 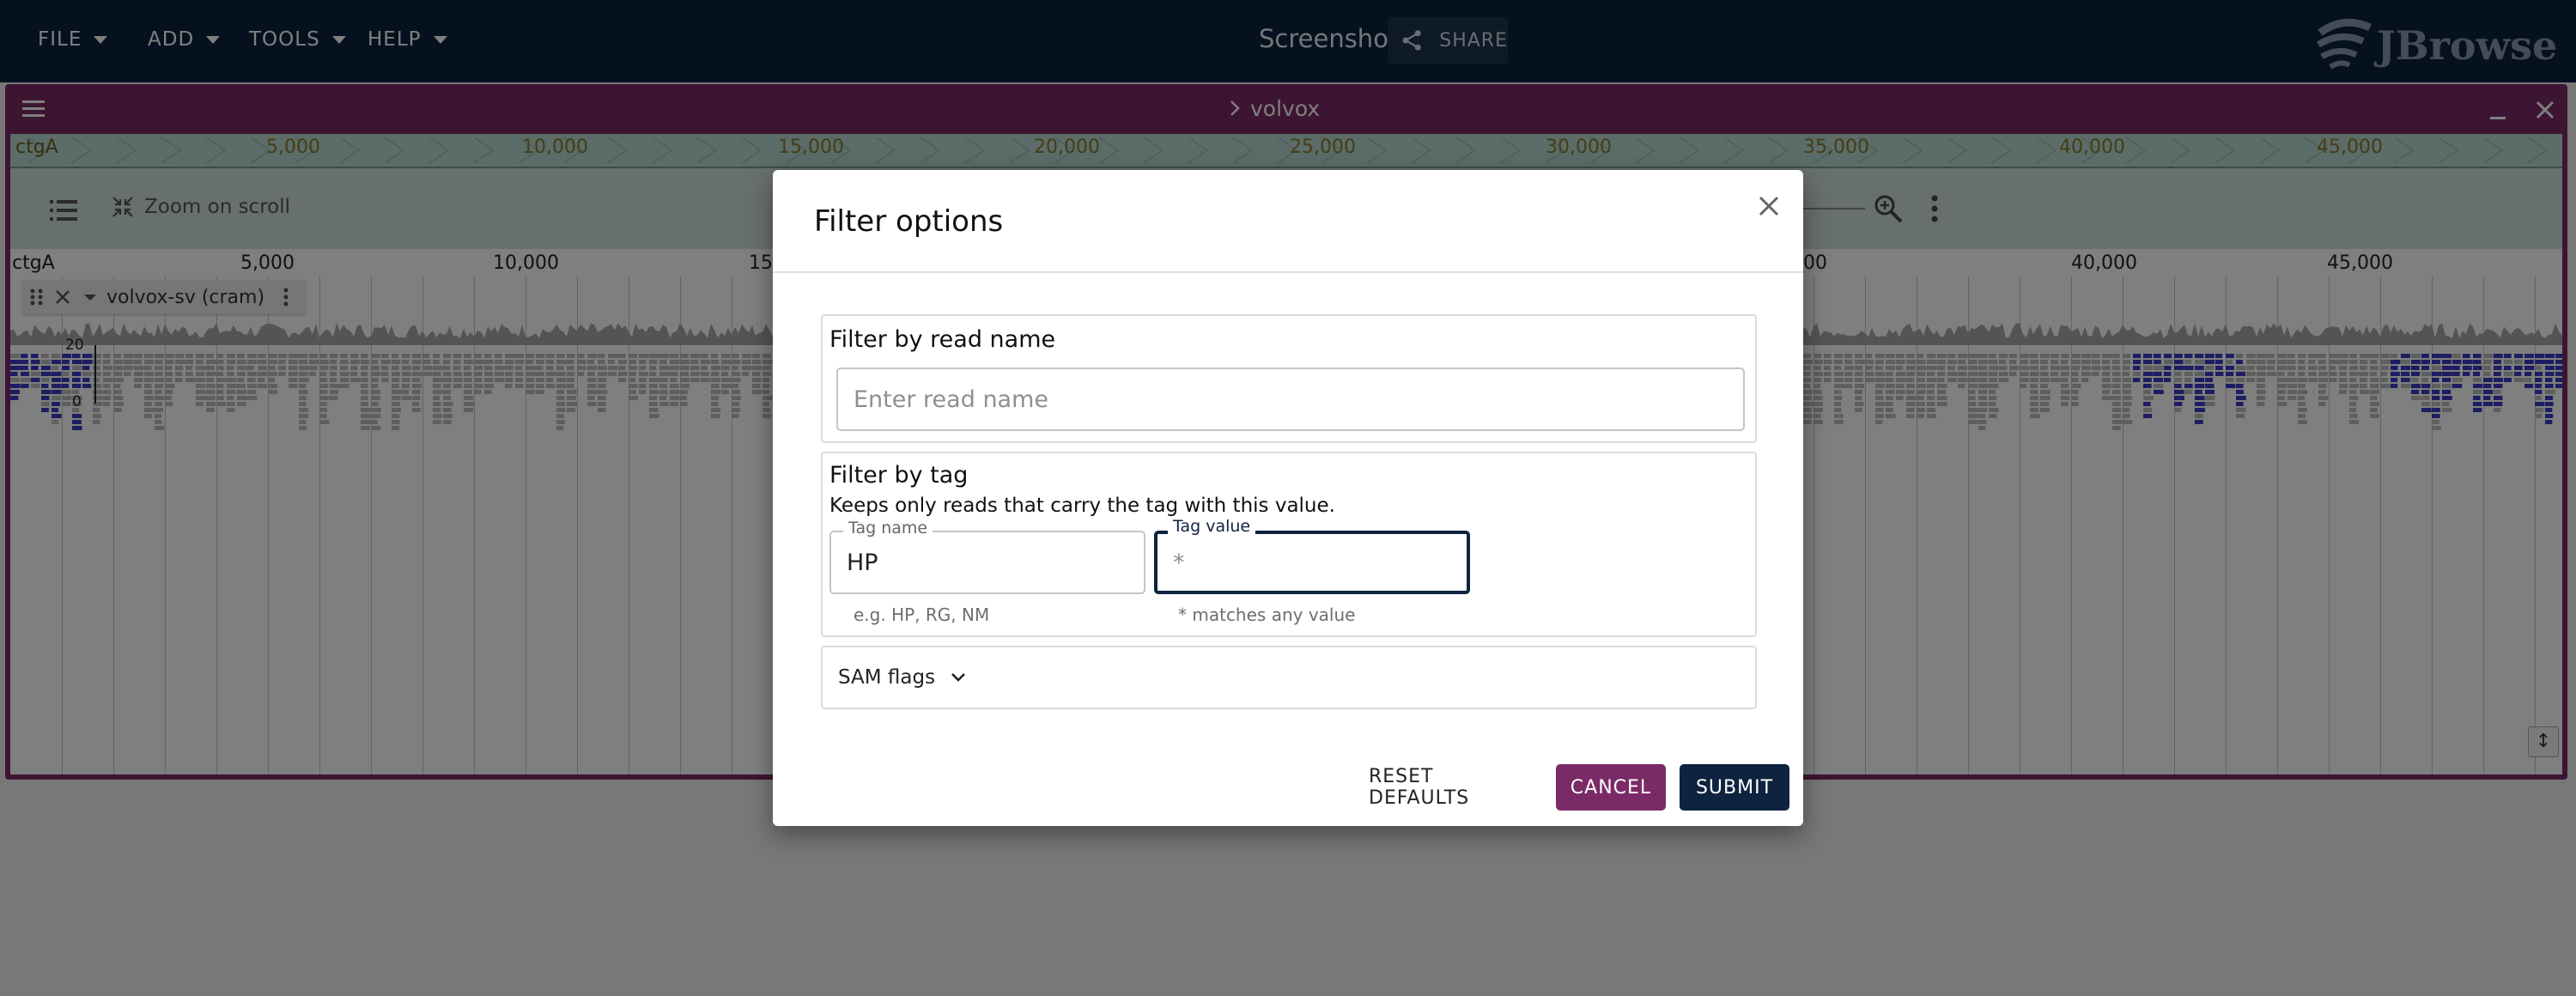 I want to click on dialog-divider, so click(x=1288, y=272).